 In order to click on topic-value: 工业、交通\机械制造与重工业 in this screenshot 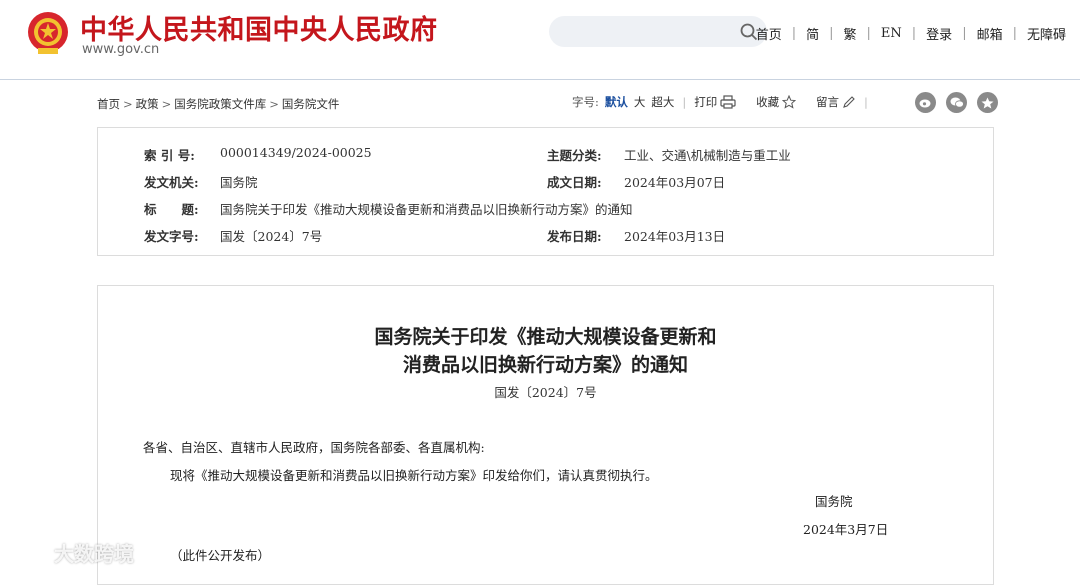, I will do `click(707, 155)`.